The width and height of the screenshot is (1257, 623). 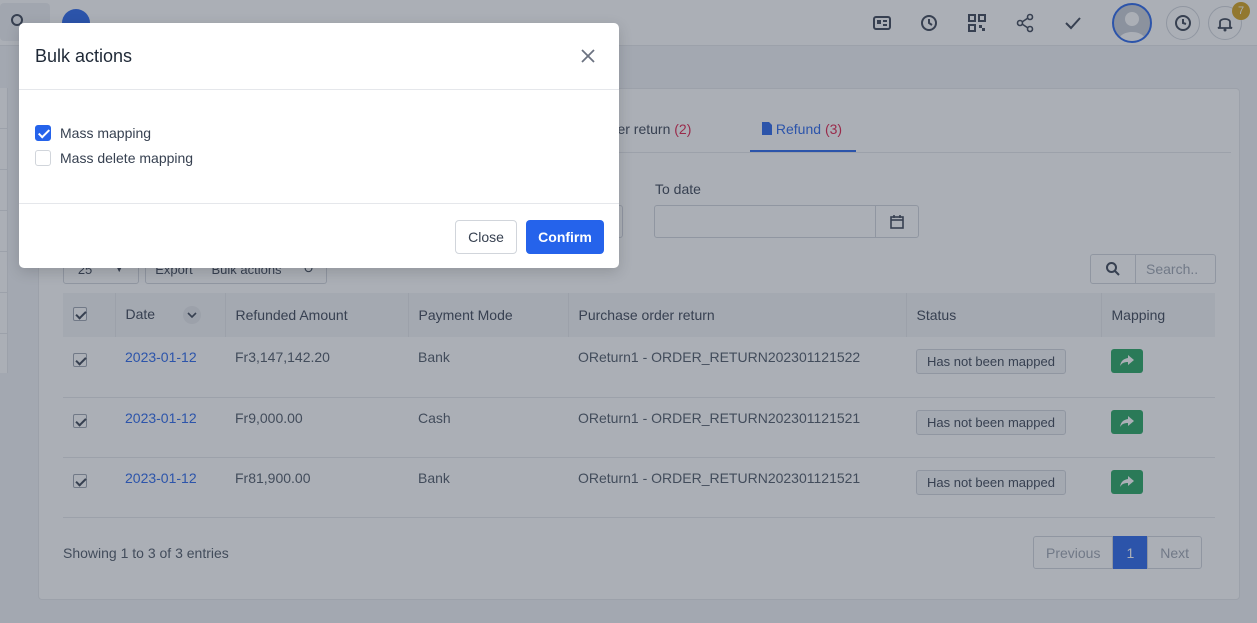 I want to click on close-icon, so click(x=588, y=56).